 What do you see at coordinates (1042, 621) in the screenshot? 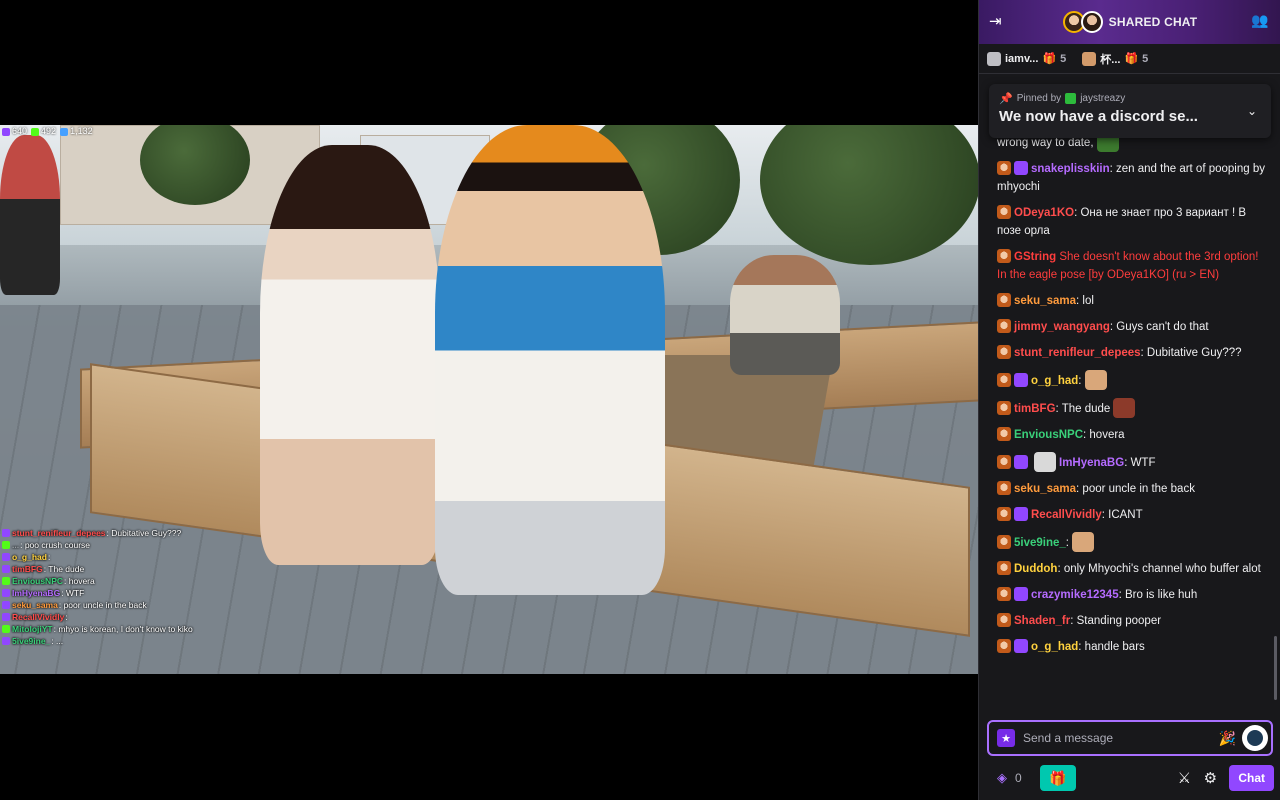
I see `chat-username: Shaden_fr` at bounding box center [1042, 621].